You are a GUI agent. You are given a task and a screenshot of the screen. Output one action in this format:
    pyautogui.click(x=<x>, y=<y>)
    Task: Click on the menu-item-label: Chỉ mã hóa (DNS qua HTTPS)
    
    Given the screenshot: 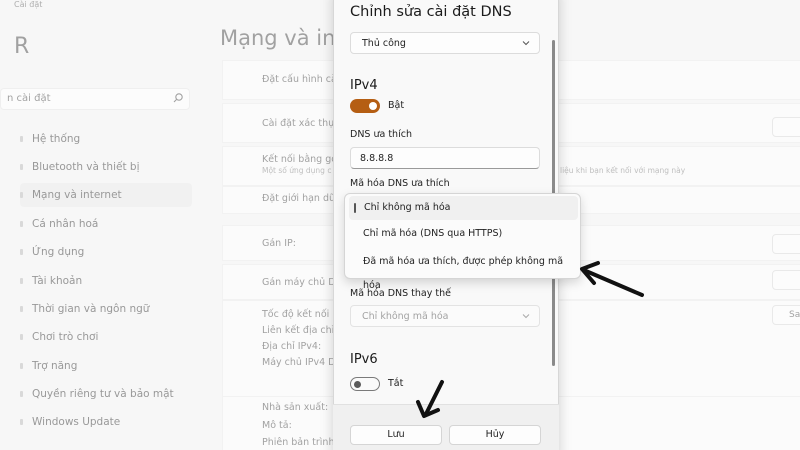 What is the action you would take?
    pyautogui.click(x=433, y=233)
    